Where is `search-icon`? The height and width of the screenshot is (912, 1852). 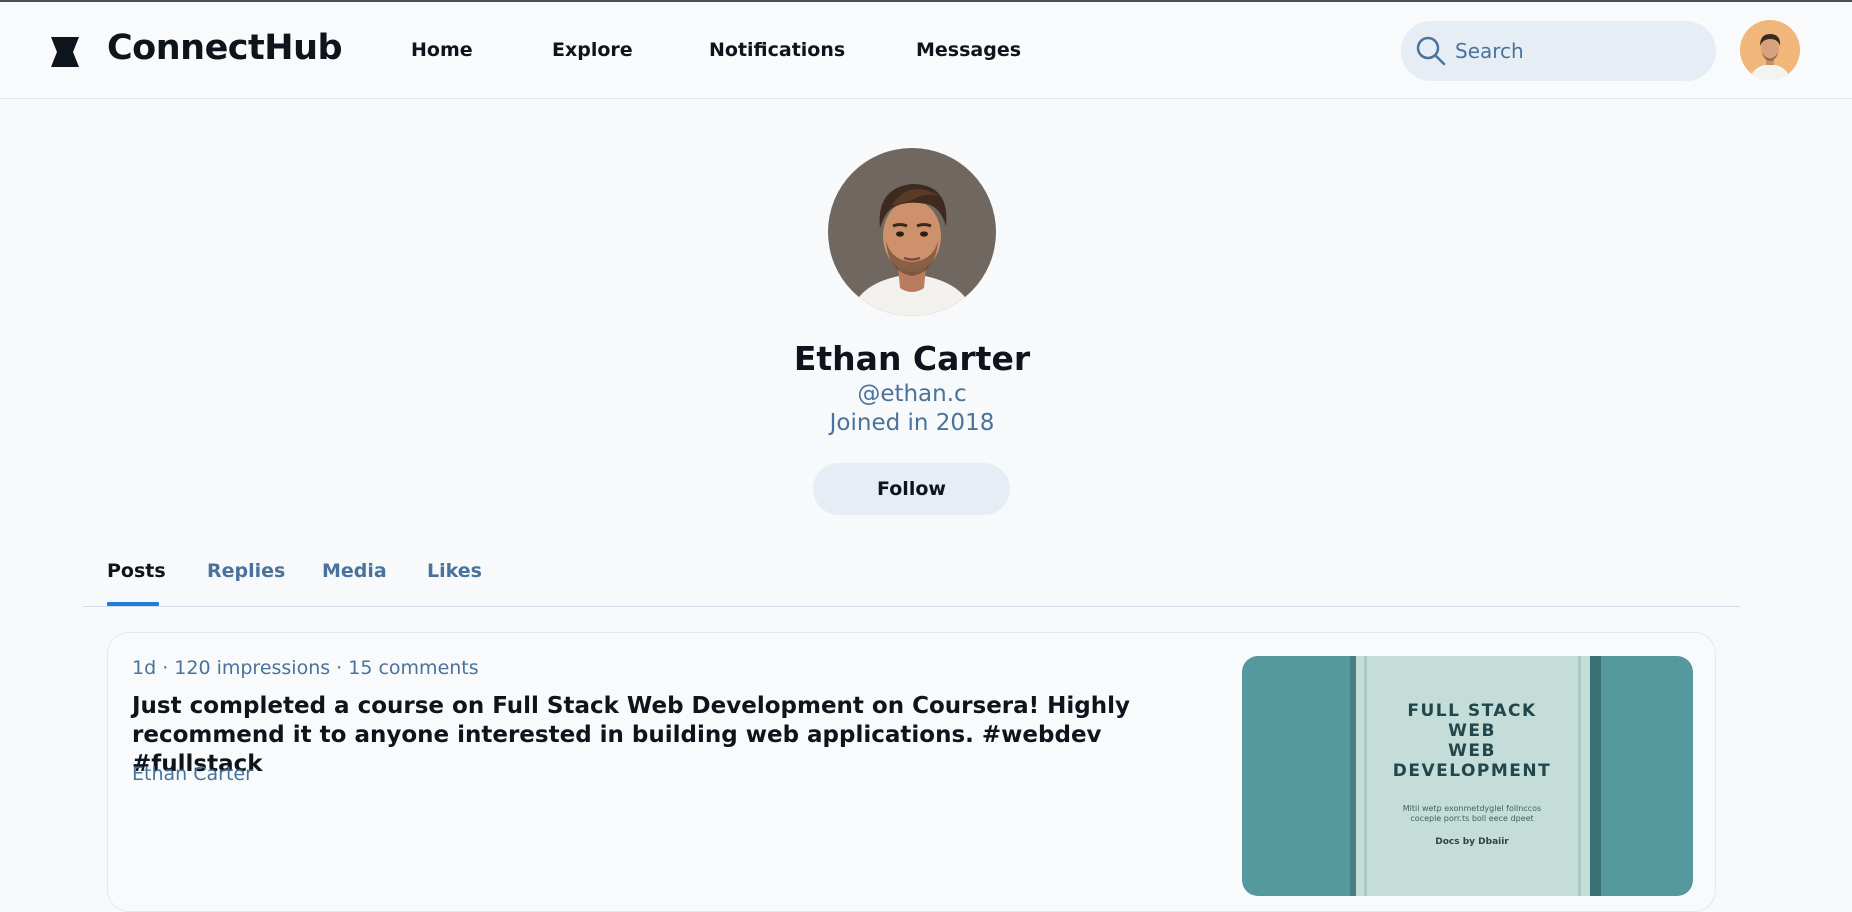
search-icon is located at coordinates (1431, 51).